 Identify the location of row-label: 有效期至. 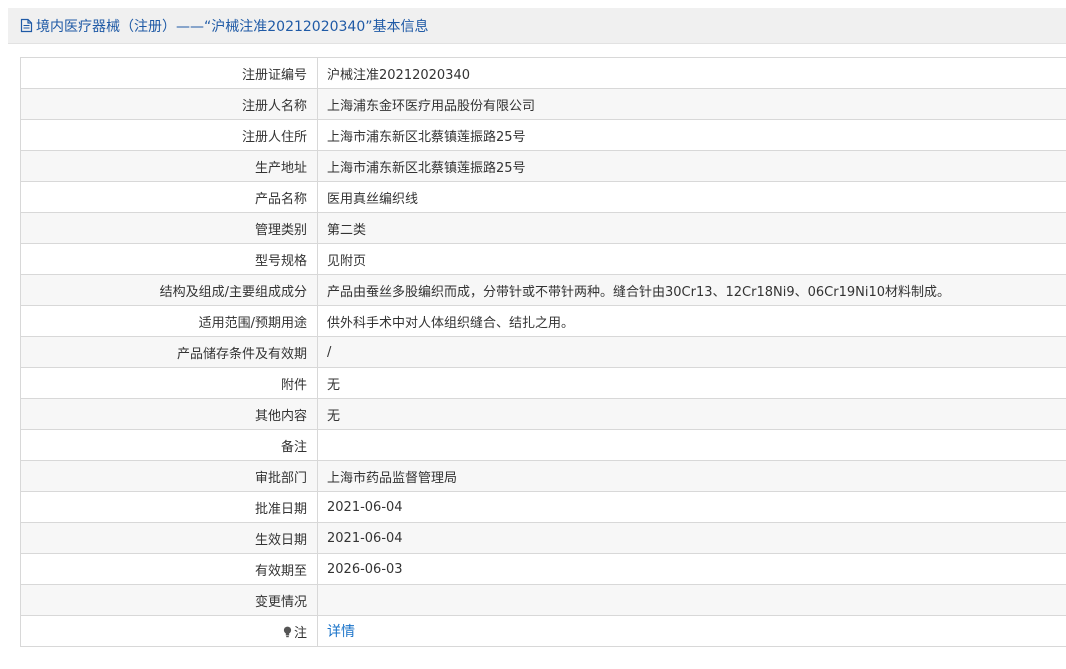
(169, 569).